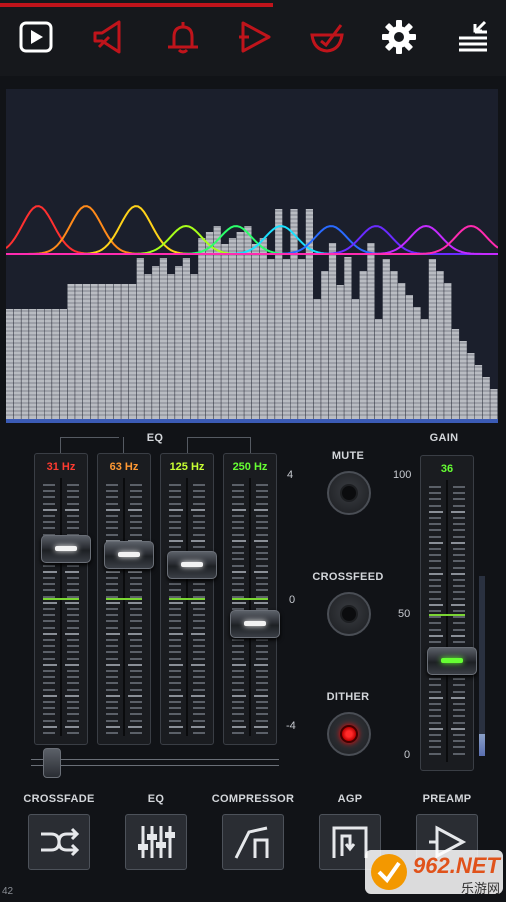 Image resolution: width=506 pixels, height=902 pixels. I want to click on dither-button, so click(349, 734).